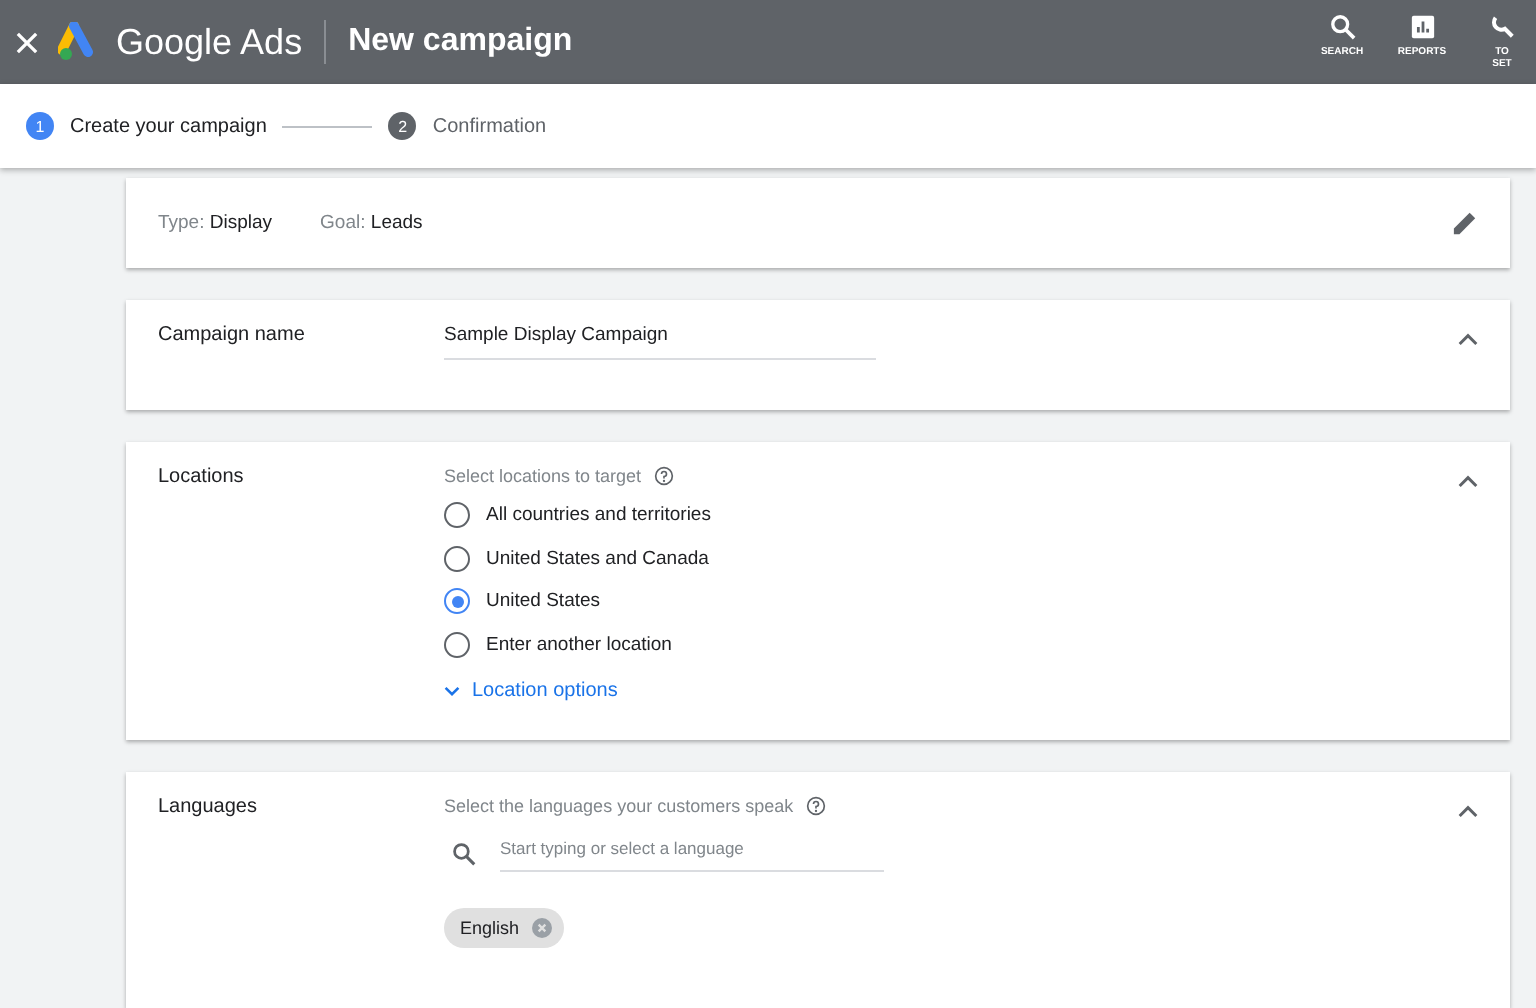 Image resolution: width=1536 pixels, height=1008 pixels. Describe the element at coordinates (660, 342) in the screenshot. I see `campaign-name-field: Sample Display Campaign` at that location.